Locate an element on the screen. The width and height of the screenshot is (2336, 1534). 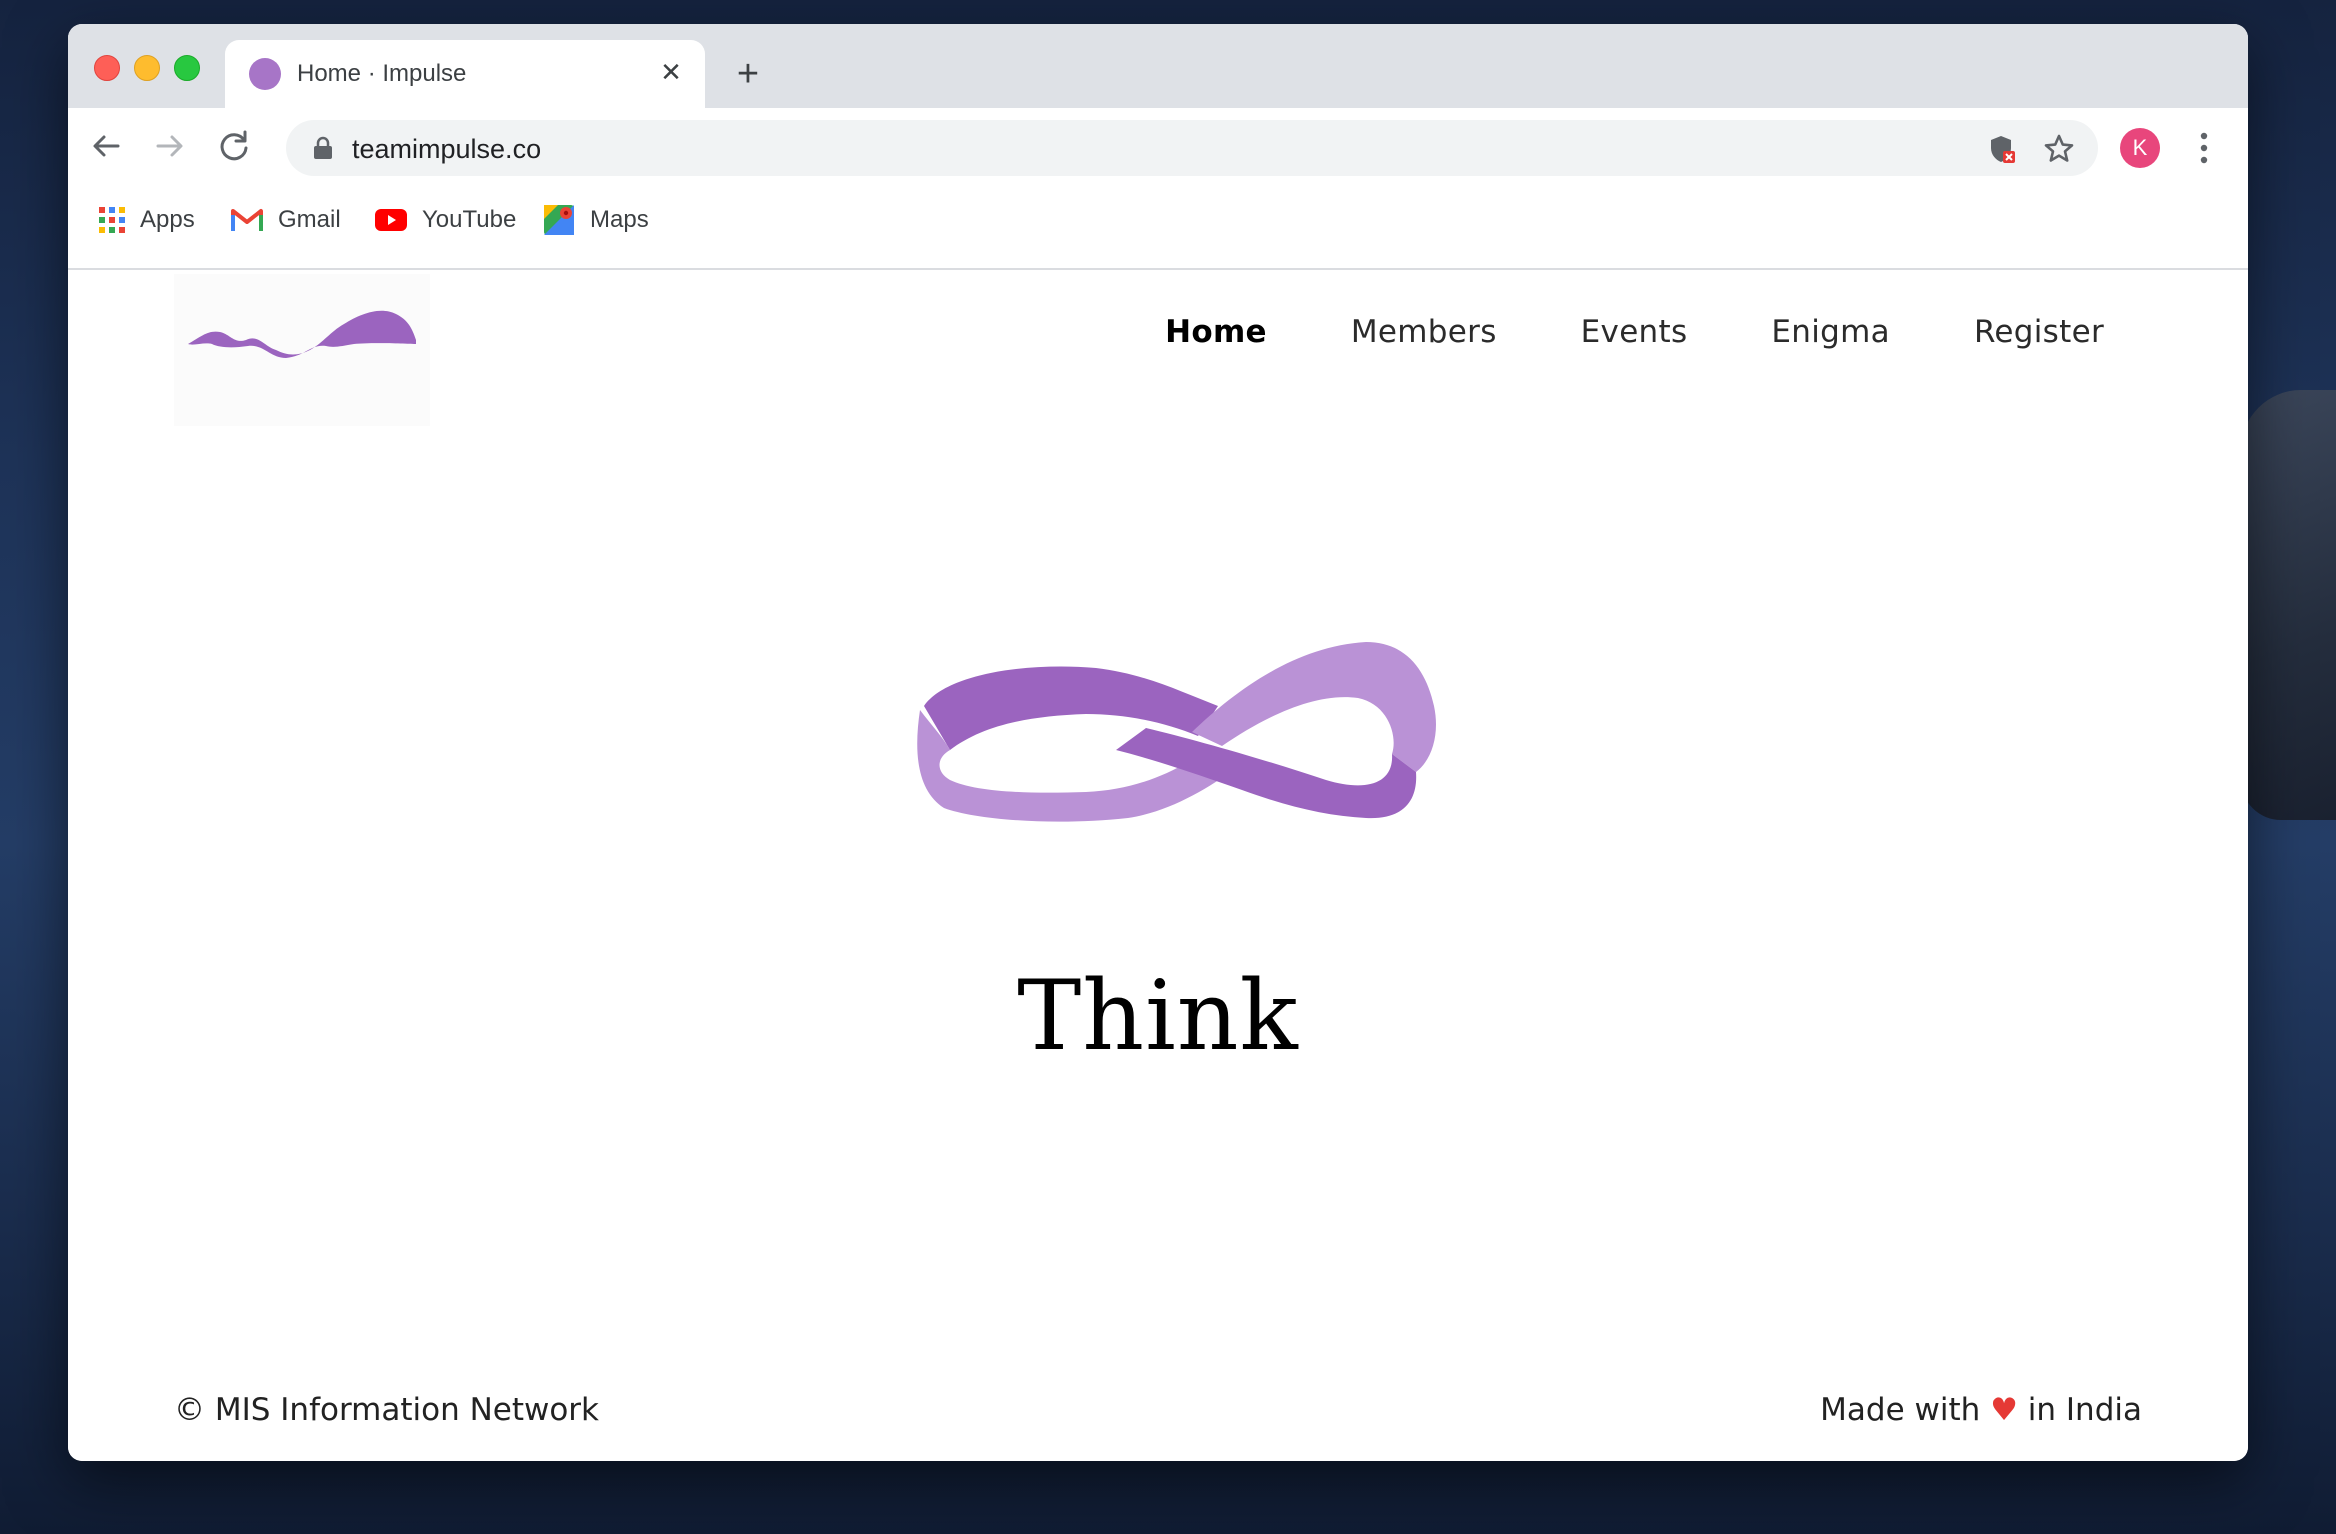
site-navigation: Home Members Events Enigma Register is located at coordinates (1592, 332).